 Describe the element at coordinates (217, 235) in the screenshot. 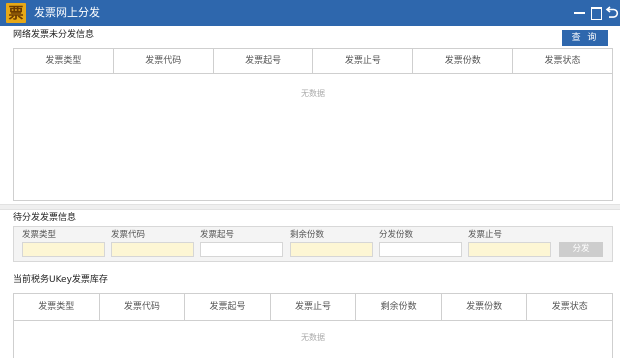

I see `field-label-start-number: 发票起号` at that location.